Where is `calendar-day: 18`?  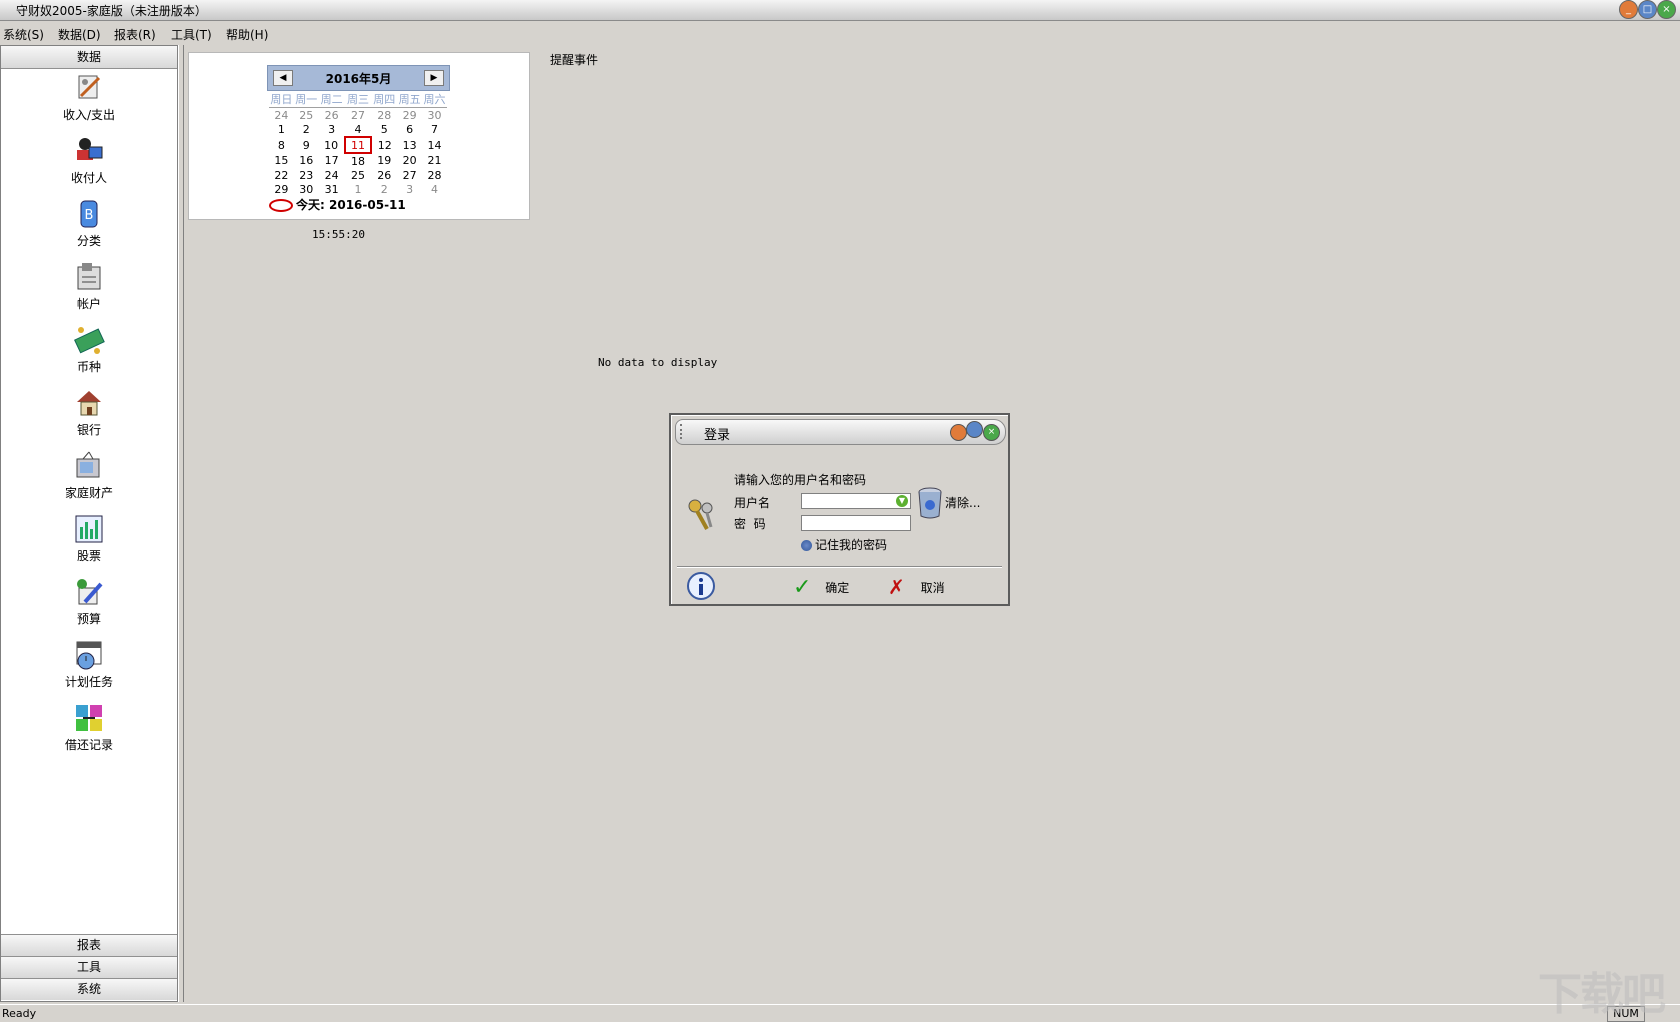
calendar-day: 18 is located at coordinates (358, 160).